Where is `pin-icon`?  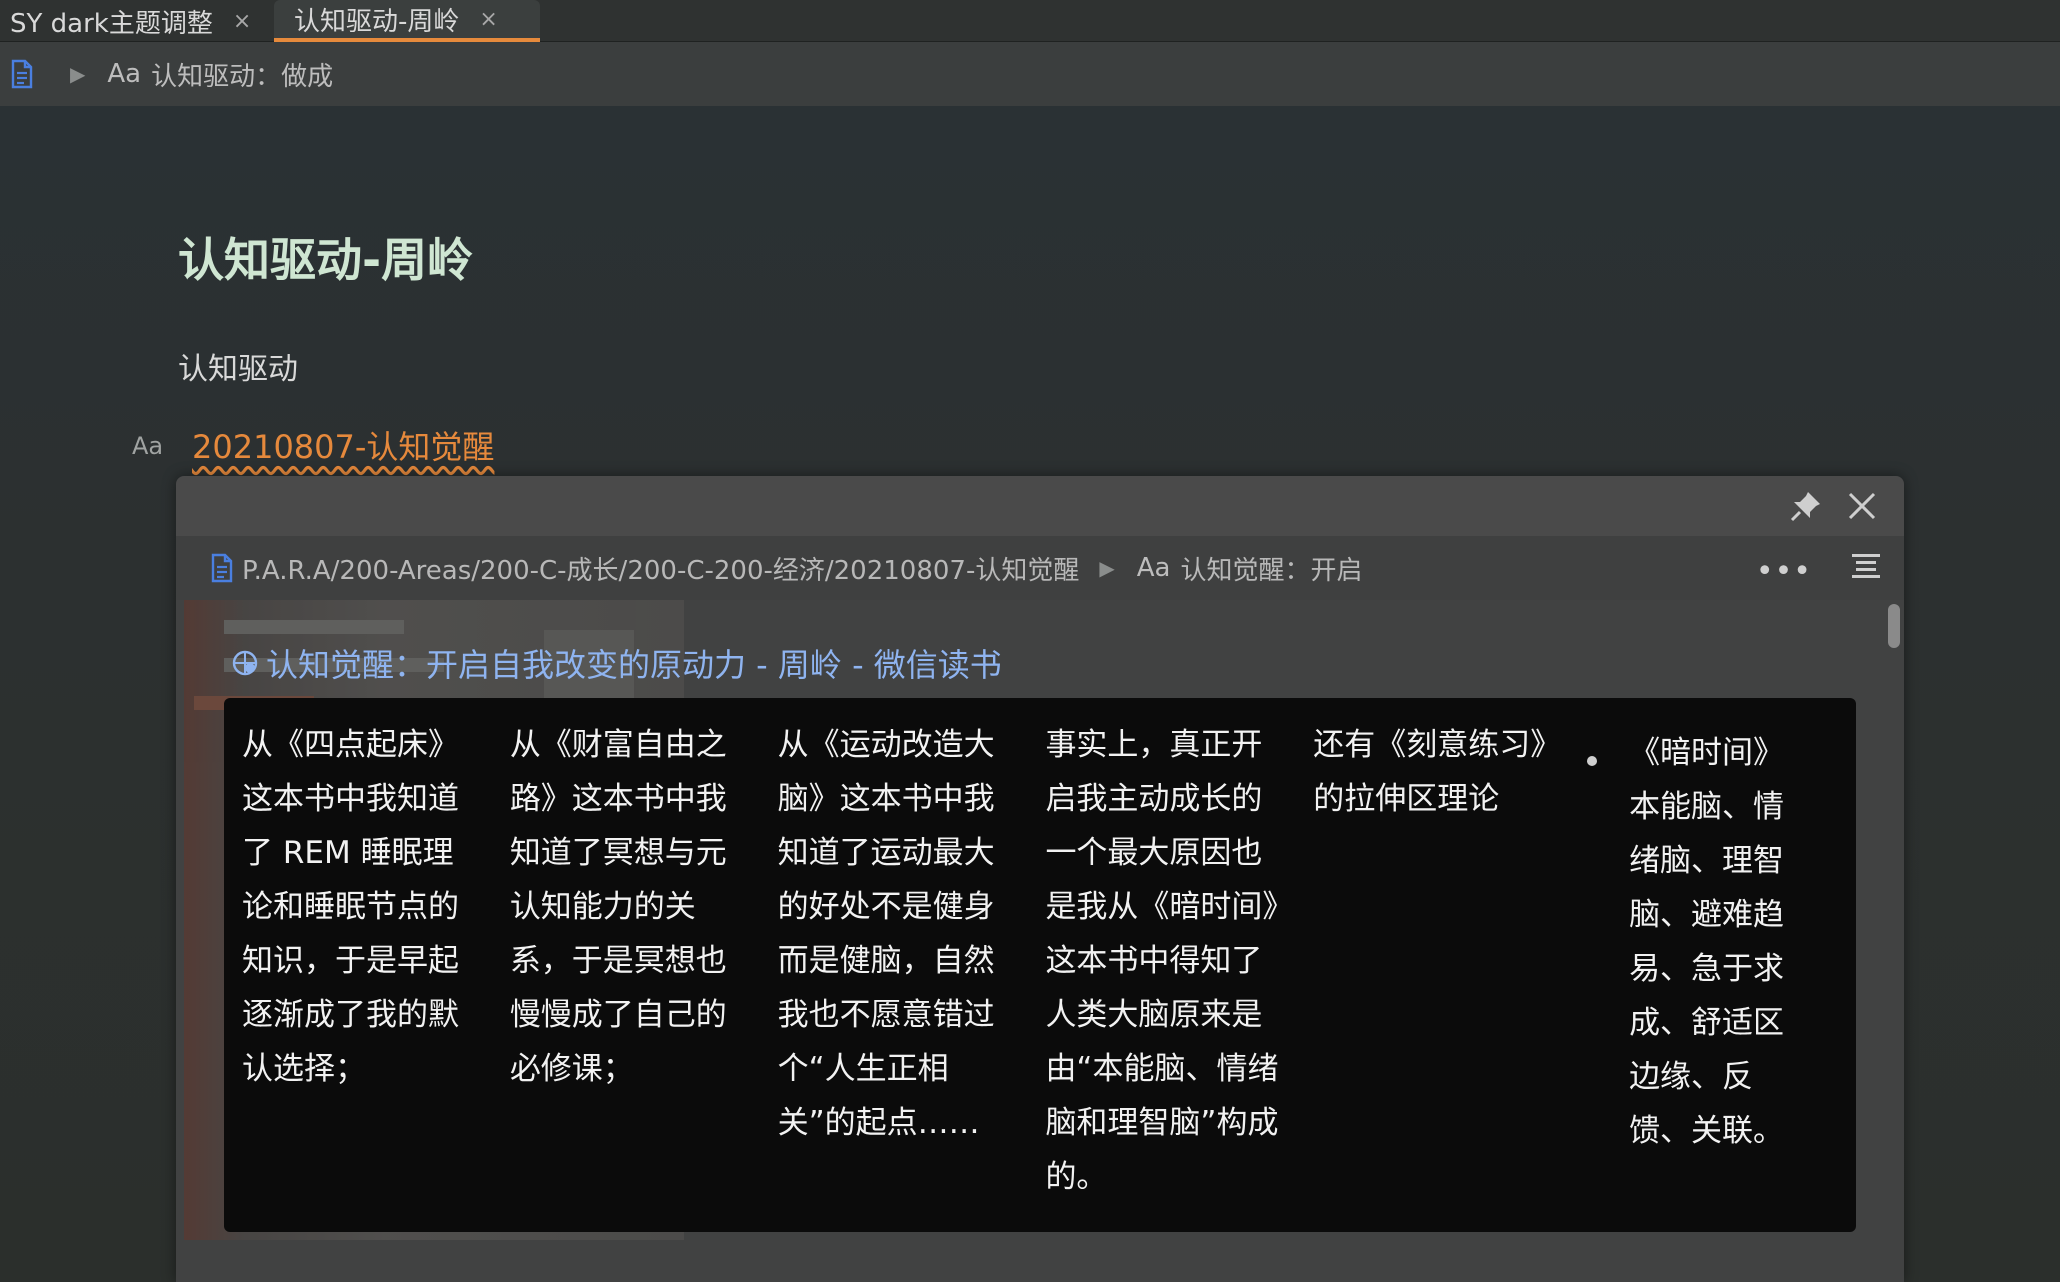 pin-icon is located at coordinates (1806, 506).